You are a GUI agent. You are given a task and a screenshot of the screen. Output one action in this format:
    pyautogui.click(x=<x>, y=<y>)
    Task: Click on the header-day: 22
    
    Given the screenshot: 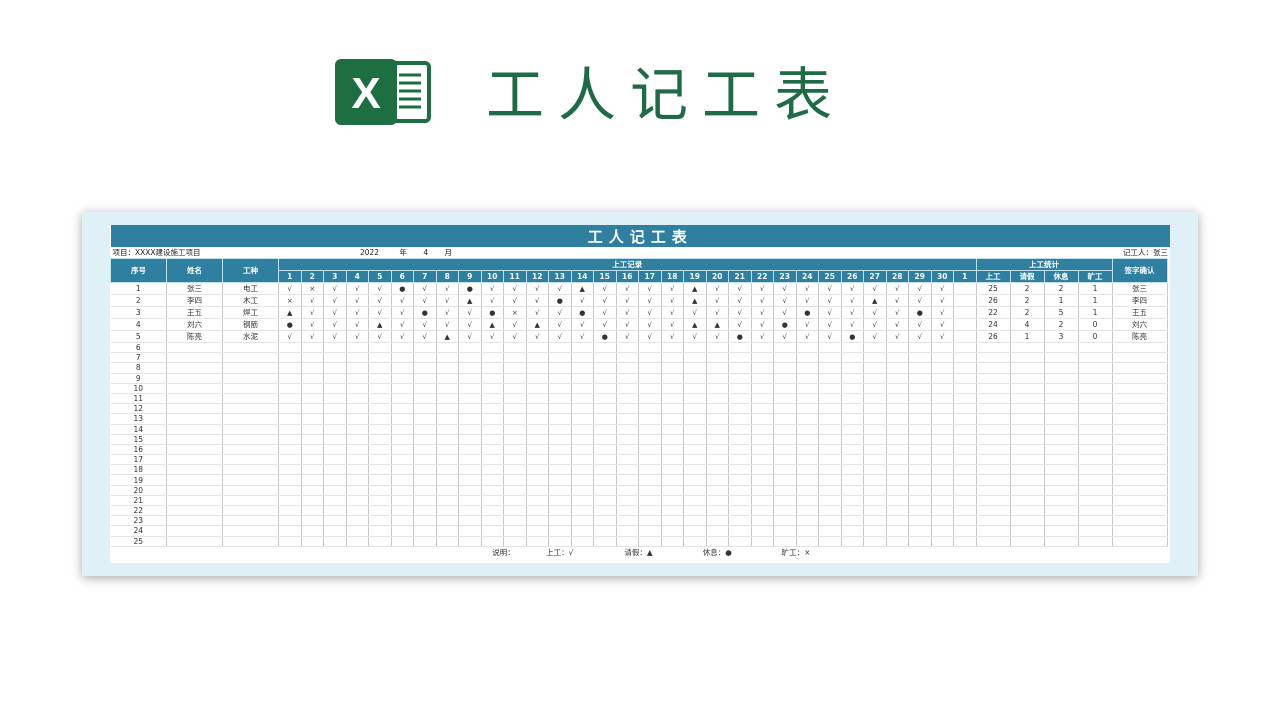 What is the action you would take?
    pyautogui.click(x=762, y=276)
    